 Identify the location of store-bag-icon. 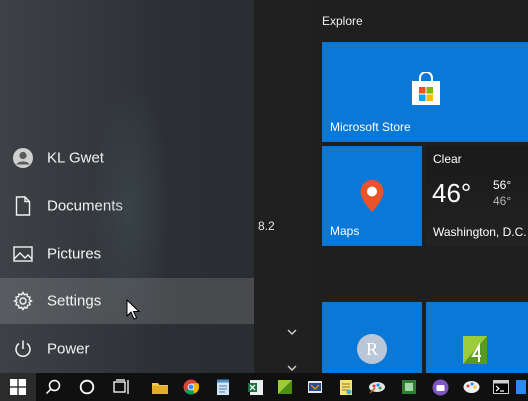
(426, 88).